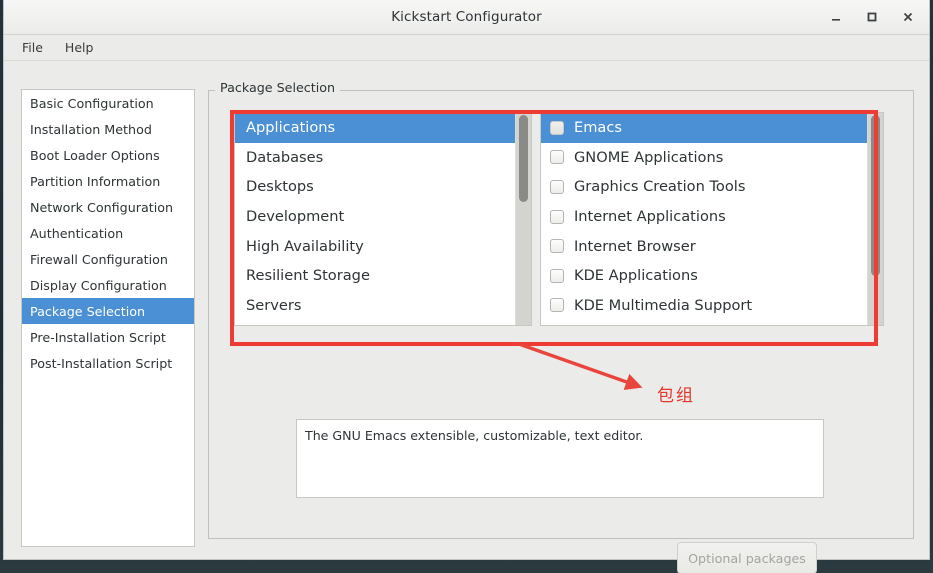 This screenshot has height=573, width=933. I want to click on group-item-desktops: Desktops, so click(375, 187).